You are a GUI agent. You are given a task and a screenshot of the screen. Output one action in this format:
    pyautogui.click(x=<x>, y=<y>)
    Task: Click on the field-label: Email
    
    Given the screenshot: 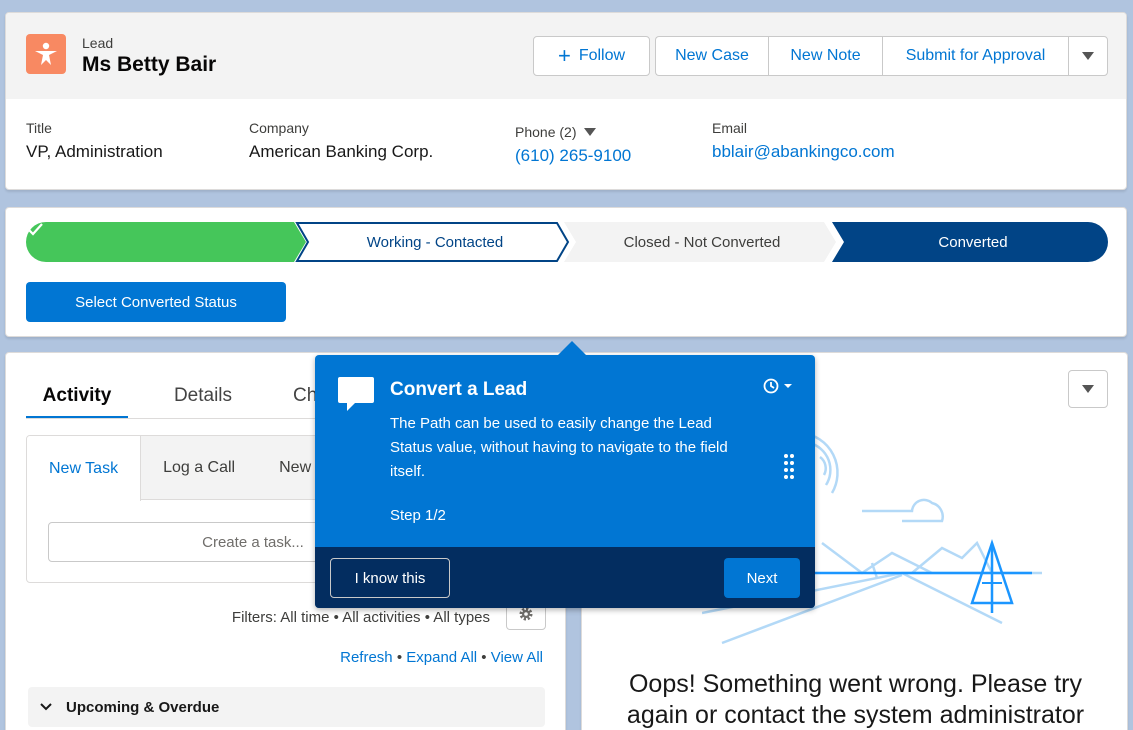 What is the action you would take?
    pyautogui.click(x=730, y=128)
    